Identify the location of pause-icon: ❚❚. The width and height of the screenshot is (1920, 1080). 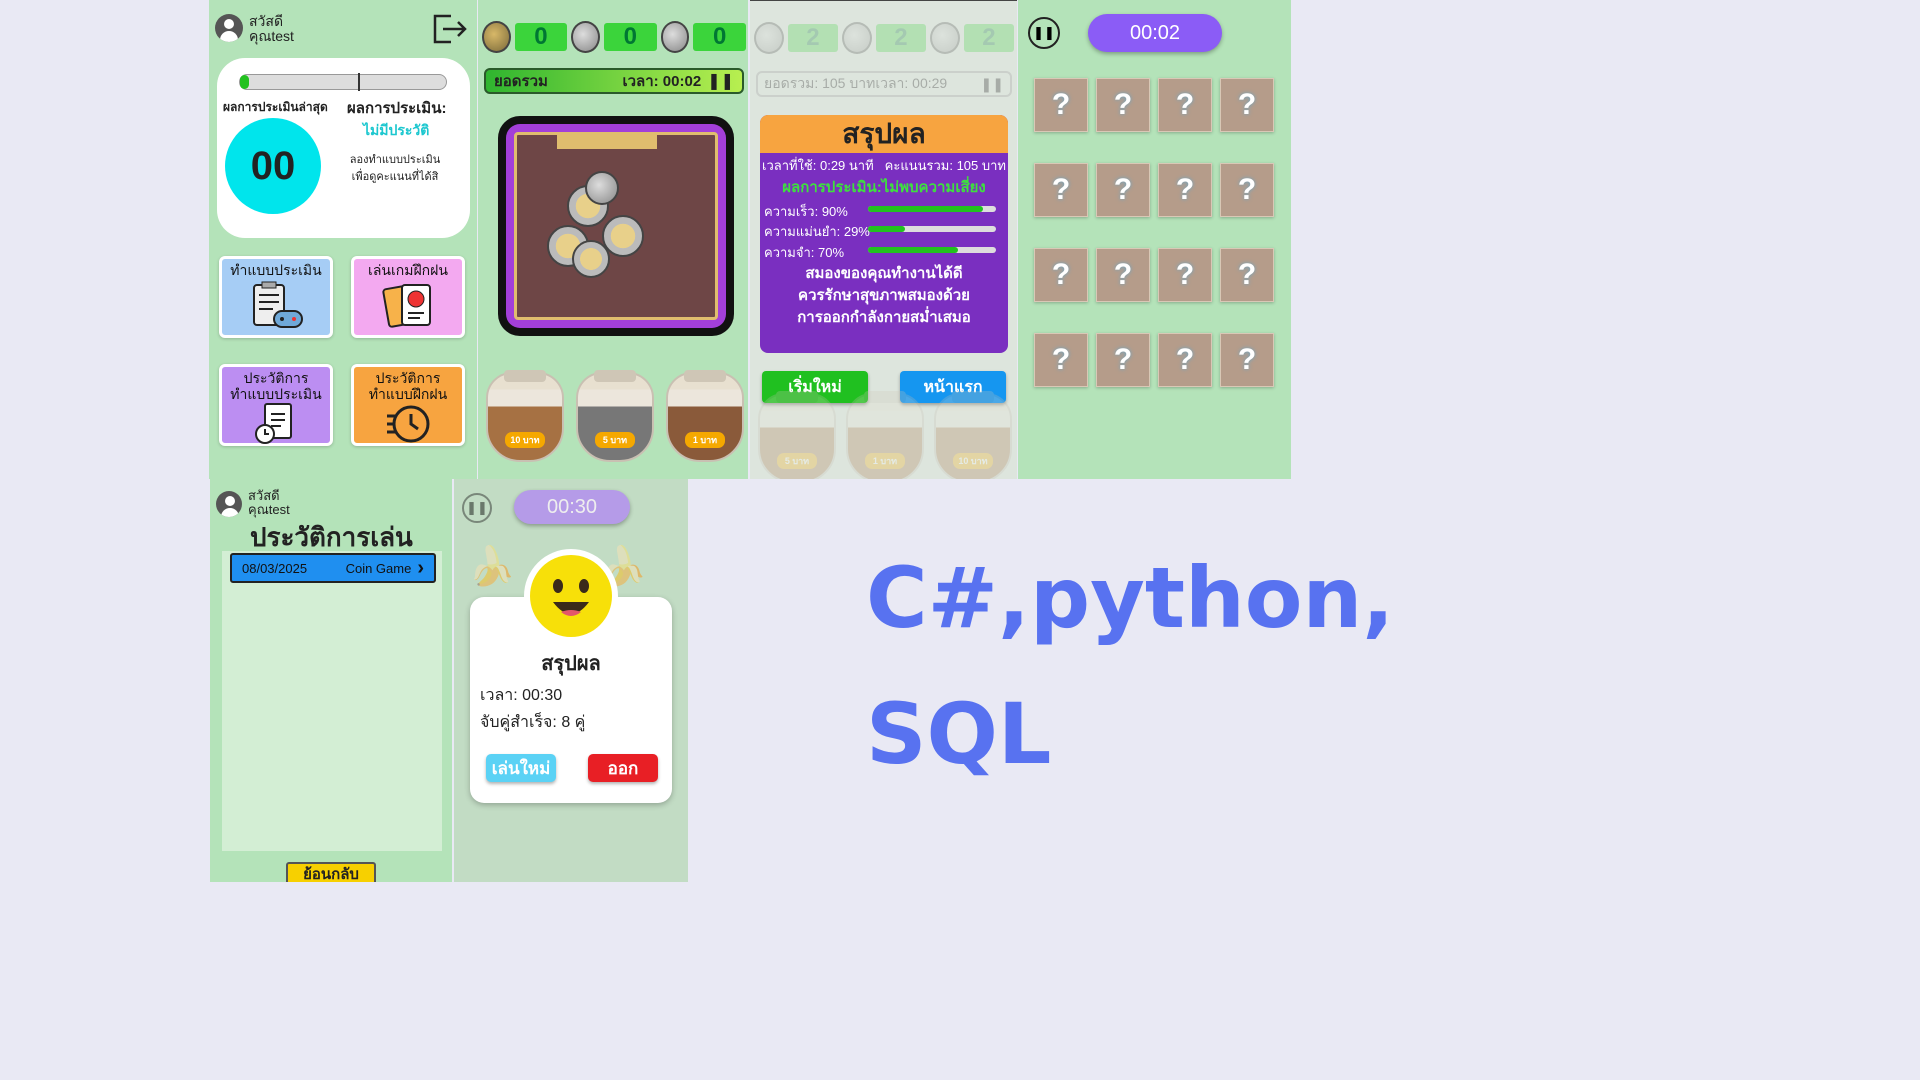
(720, 81).